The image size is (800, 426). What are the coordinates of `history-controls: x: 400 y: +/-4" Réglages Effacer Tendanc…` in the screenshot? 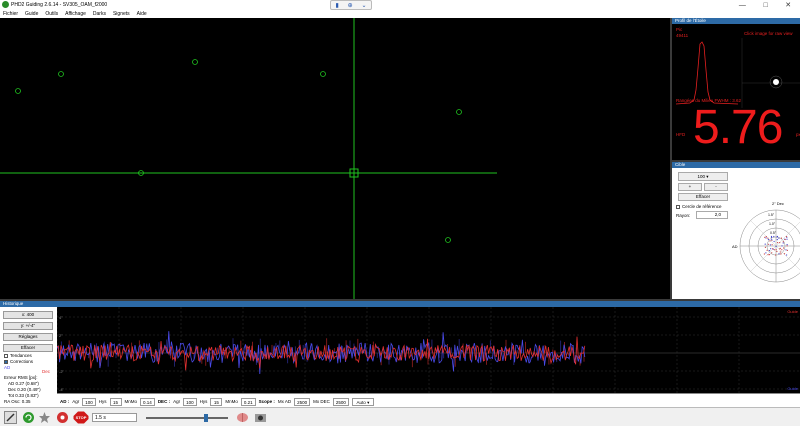 It's located at (28, 358).